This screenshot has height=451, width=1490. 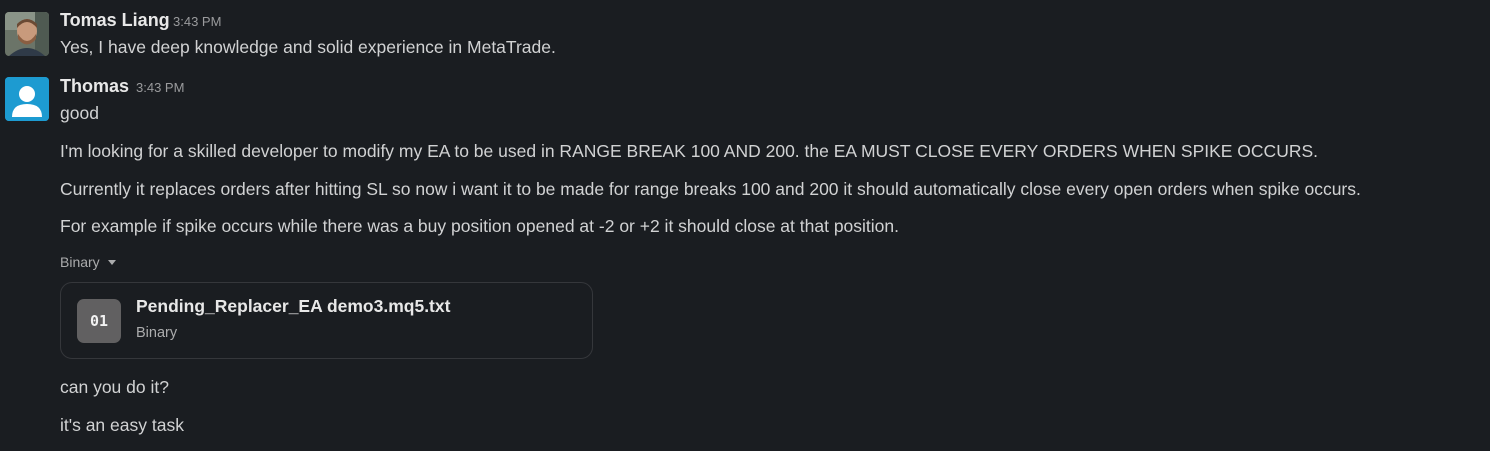 What do you see at coordinates (80, 262) in the screenshot?
I see `attachment-toggle-label: Binary` at bounding box center [80, 262].